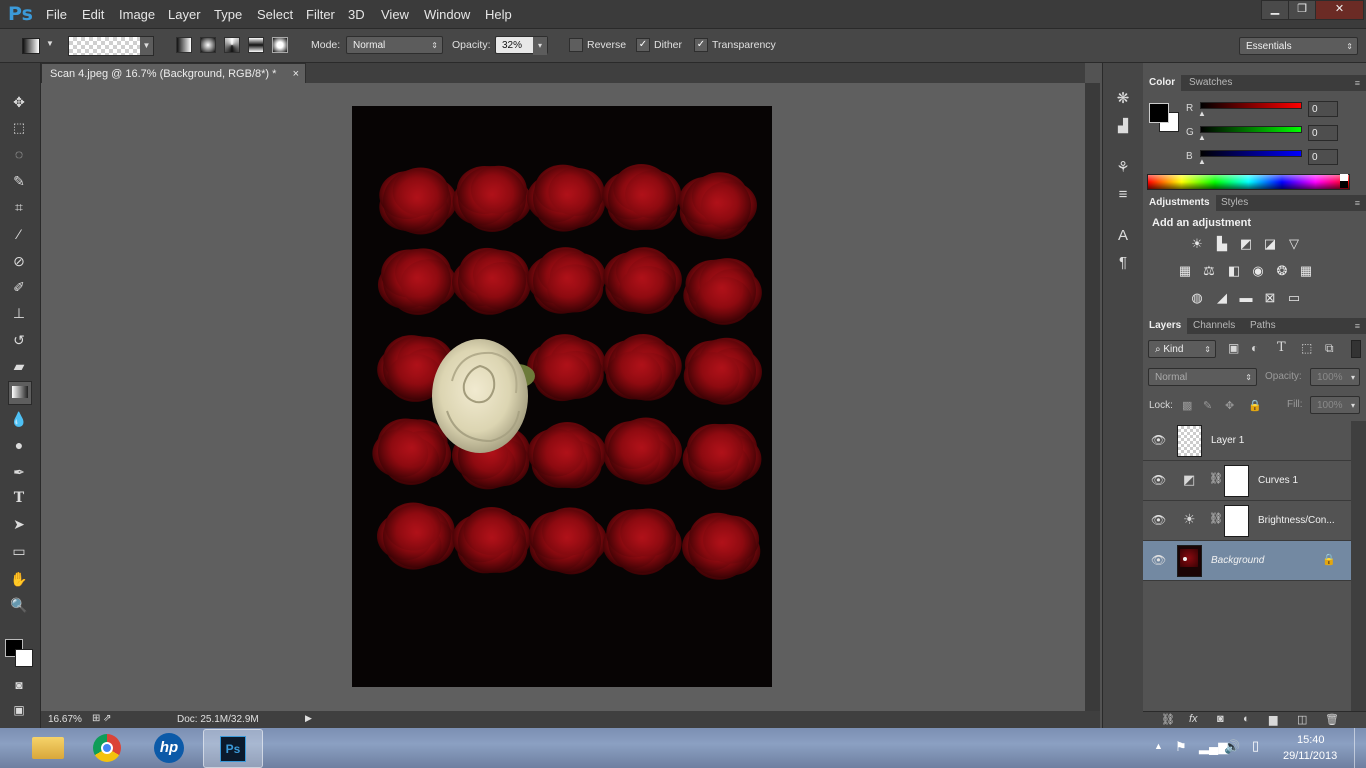  What do you see at coordinates (1210, 83) in the screenshot?
I see `tab-swatches: Swatches` at bounding box center [1210, 83].